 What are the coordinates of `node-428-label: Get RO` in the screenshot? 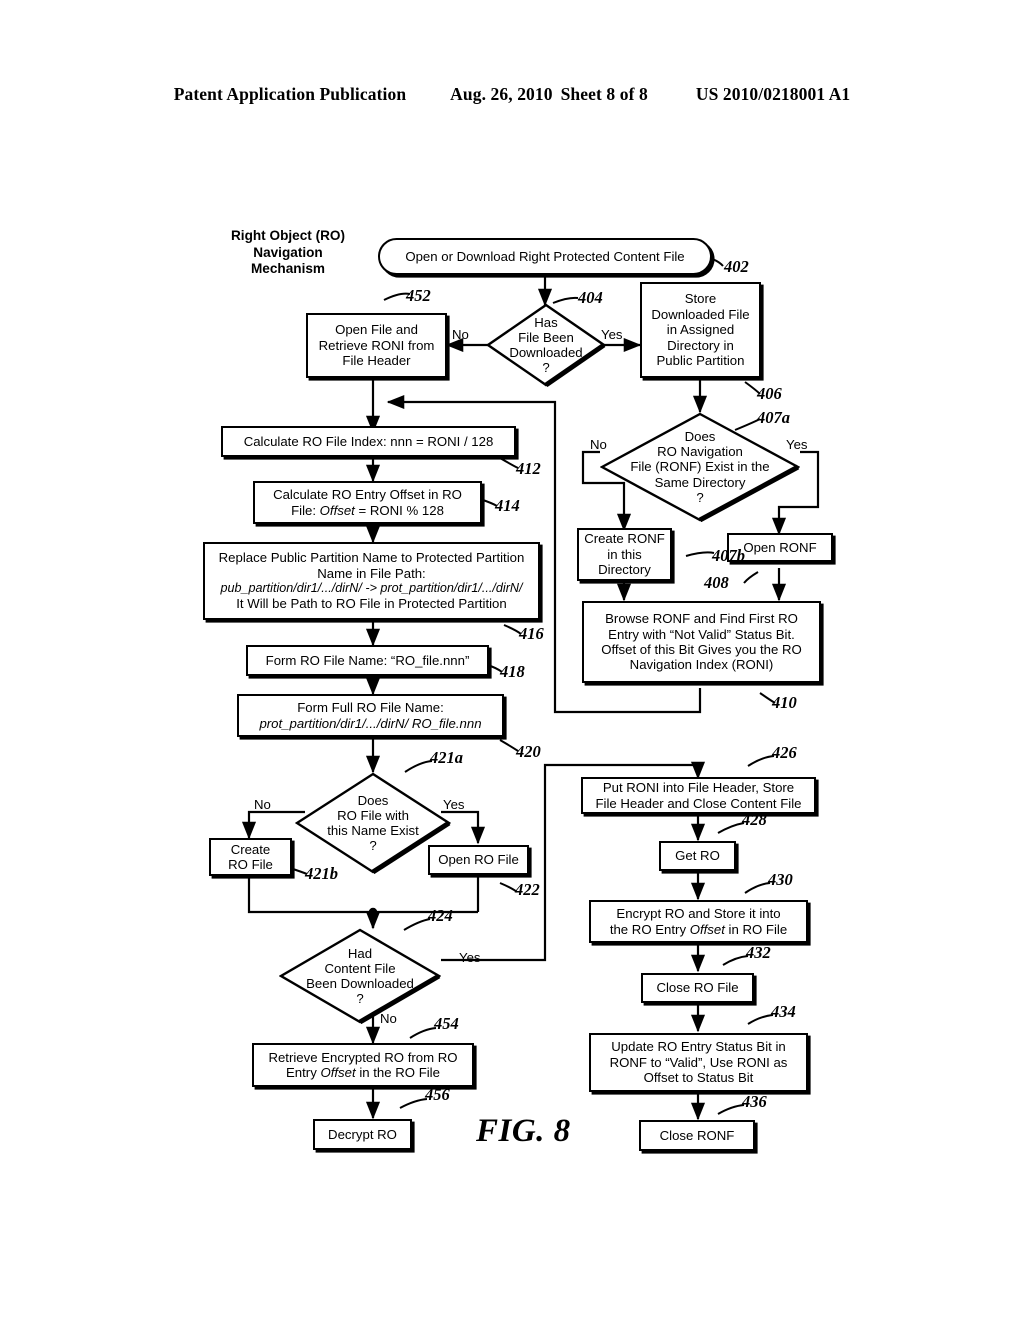 It's located at (697, 856).